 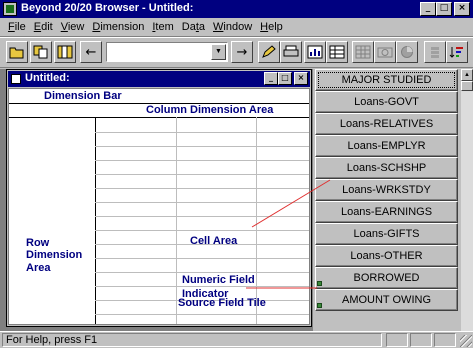 What do you see at coordinates (38, 243) in the screenshot?
I see `row-area-label-1: Row` at bounding box center [38, 243].